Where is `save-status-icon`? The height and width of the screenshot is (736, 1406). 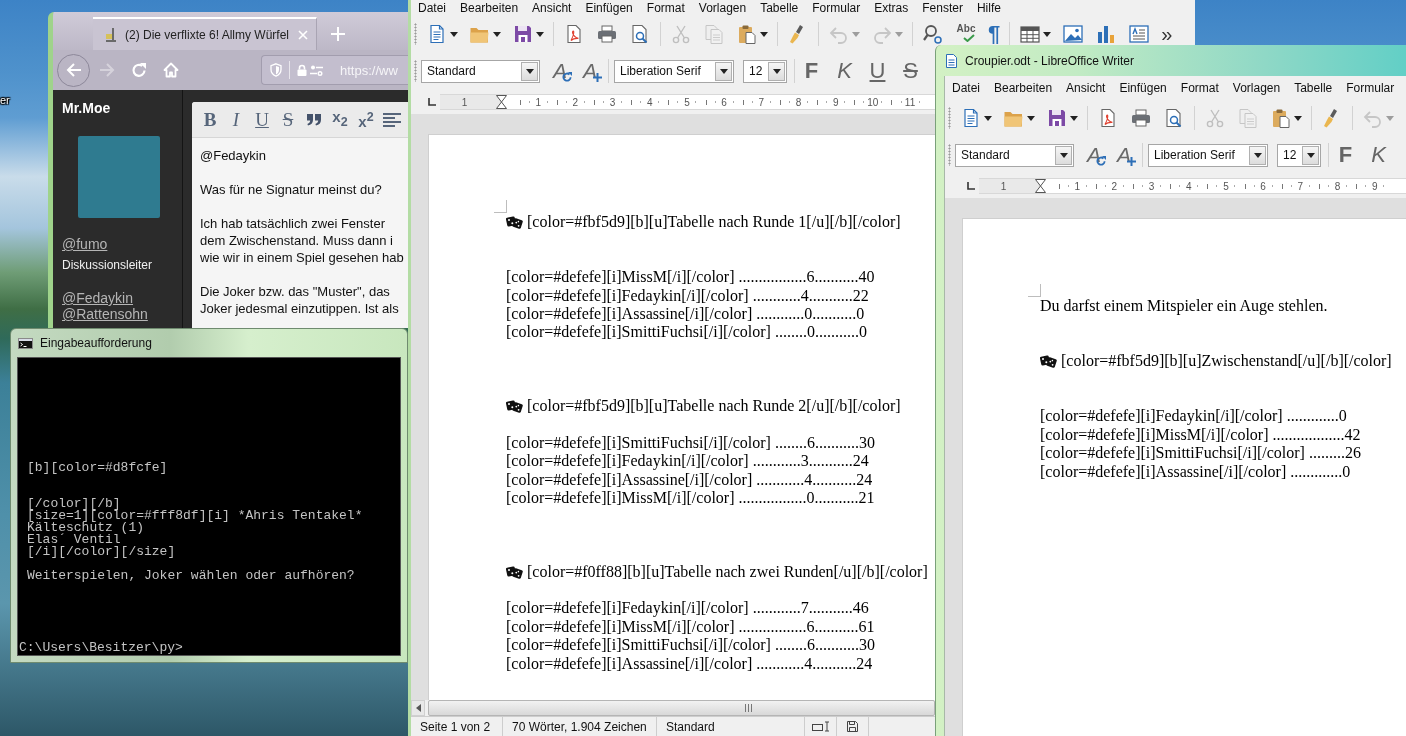 save-status-icon is located at coordinates (852, 726).